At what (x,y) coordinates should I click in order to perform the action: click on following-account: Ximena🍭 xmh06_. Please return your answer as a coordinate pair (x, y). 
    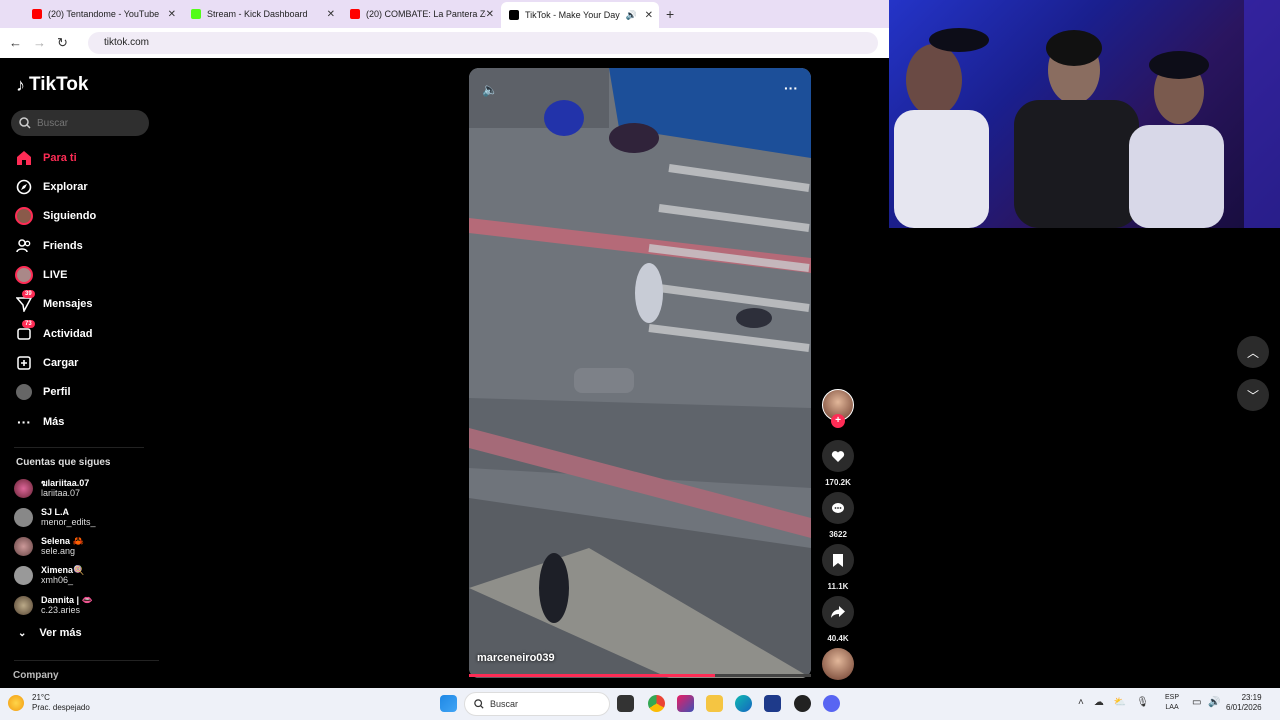
    Looking at the image, I should click on (49, 575).